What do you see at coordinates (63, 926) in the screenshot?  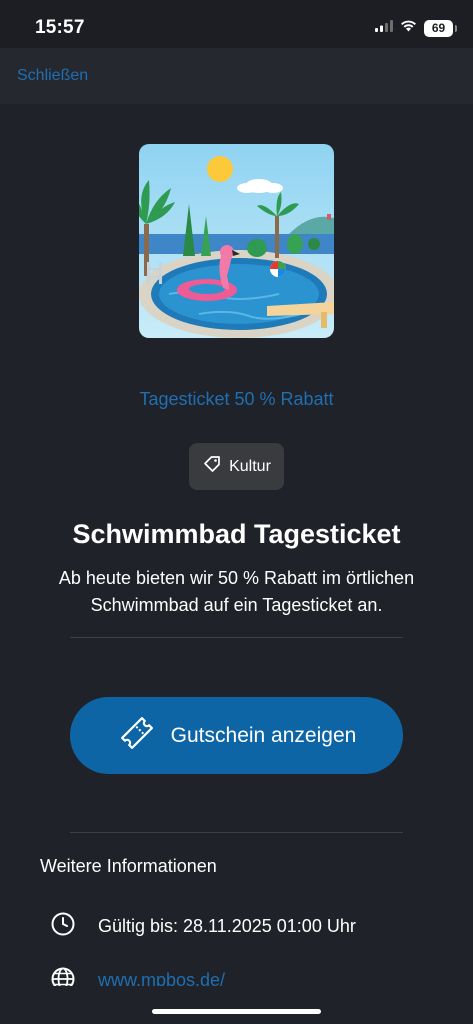 I see `clock-icon` at bounding box center [63, 926].